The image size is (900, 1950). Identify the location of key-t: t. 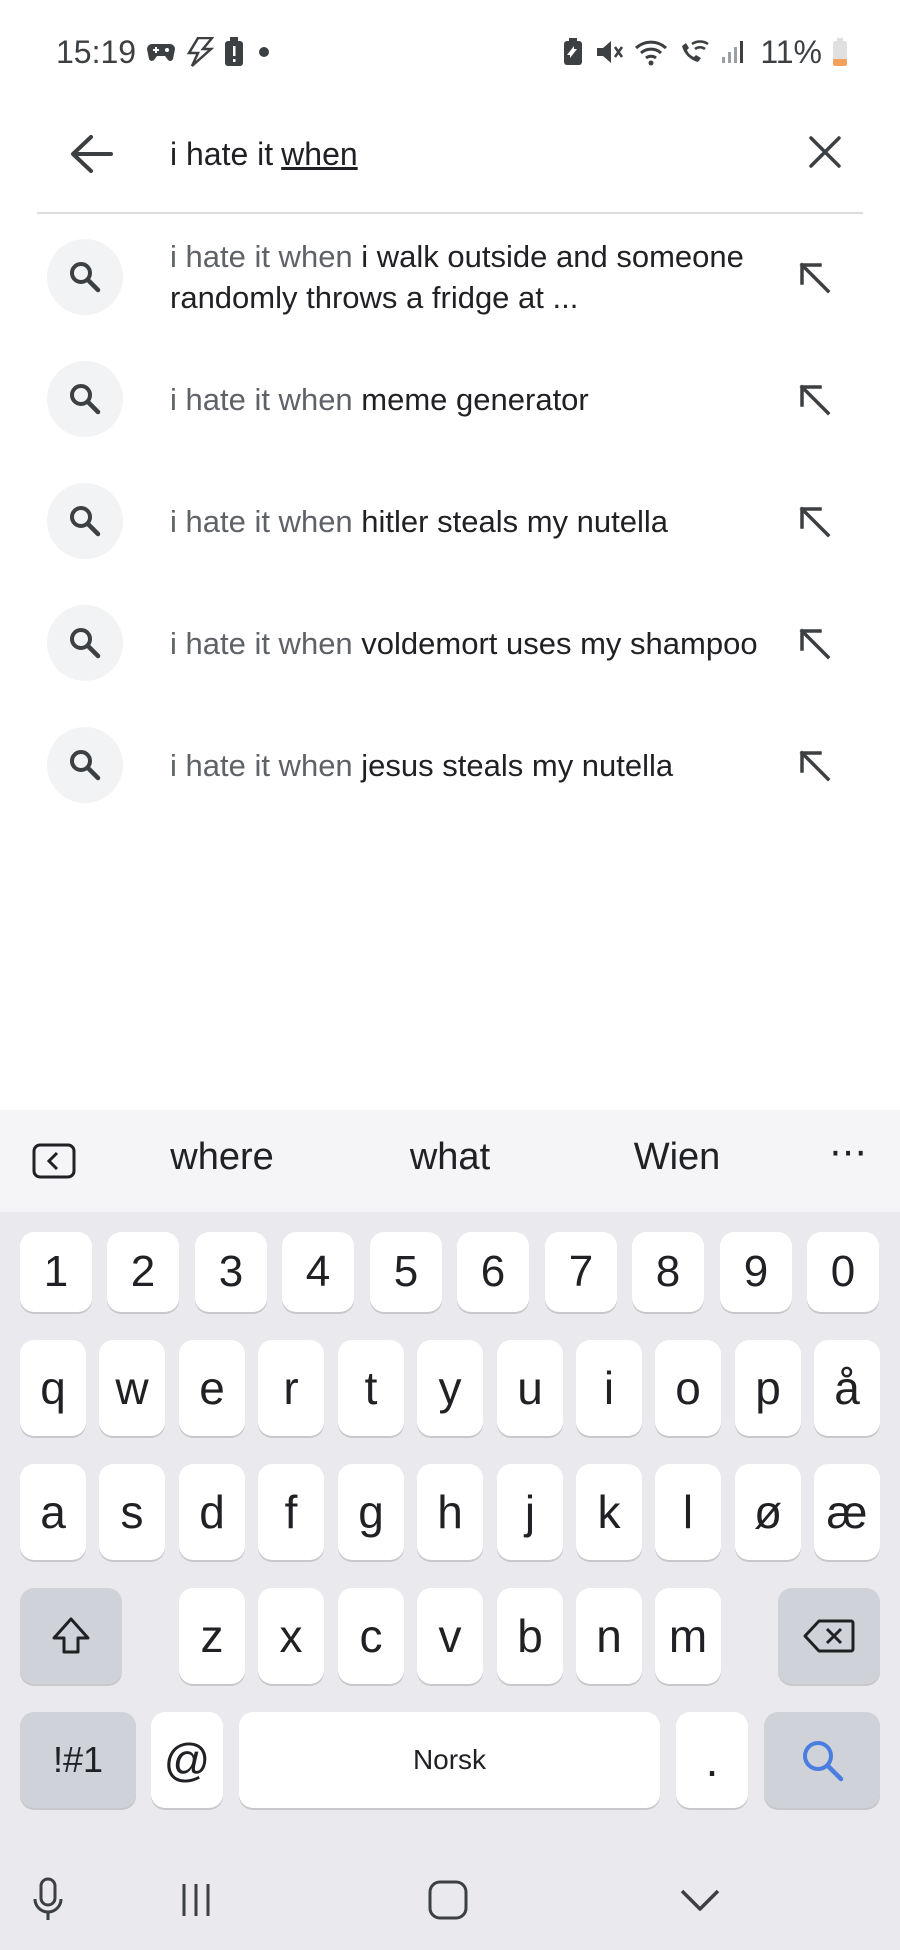
(371, 1388).